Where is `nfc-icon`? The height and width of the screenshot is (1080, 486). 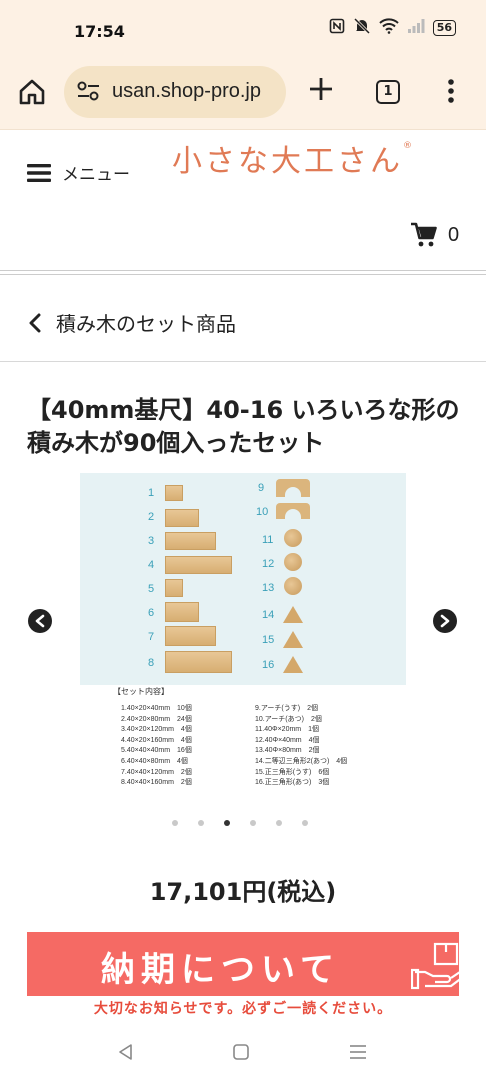 nfc-icon is located at coordinates (337, 28).